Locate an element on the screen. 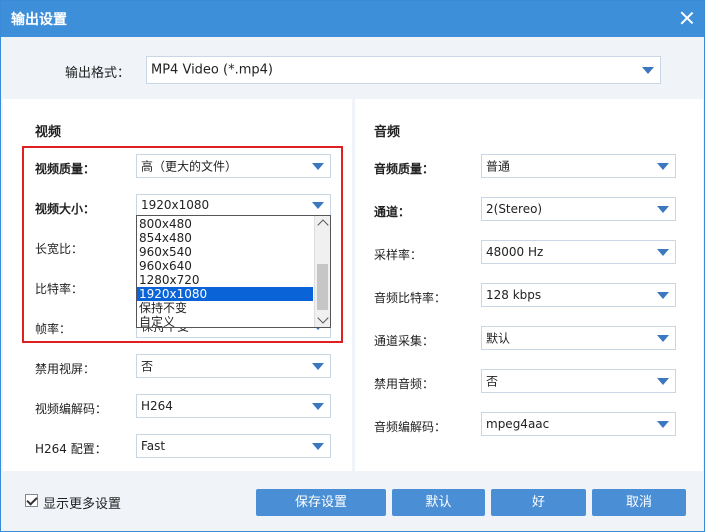 Image resolution: width=705 pixels, height=532 pixels. channel-capture-label: 通道采集： is located at coordinates (404, 341).